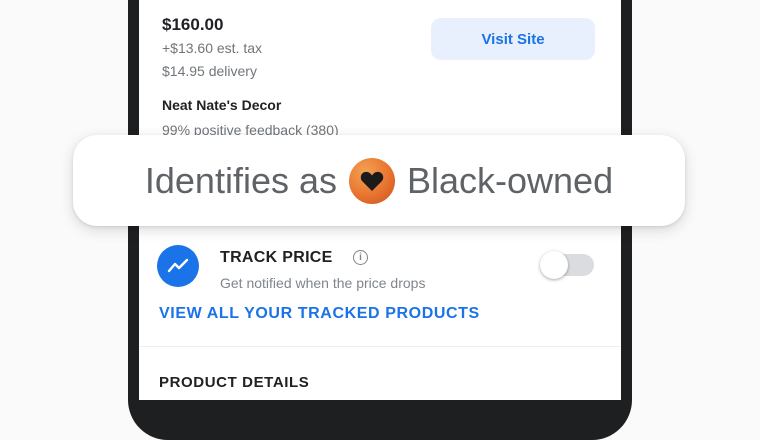 This screenshot has width=760, height=440. What do you see at coordinates (510, 180) in the screenshot?
I see `badge-suffix: Black-owned` at bounding box center [510, 180].